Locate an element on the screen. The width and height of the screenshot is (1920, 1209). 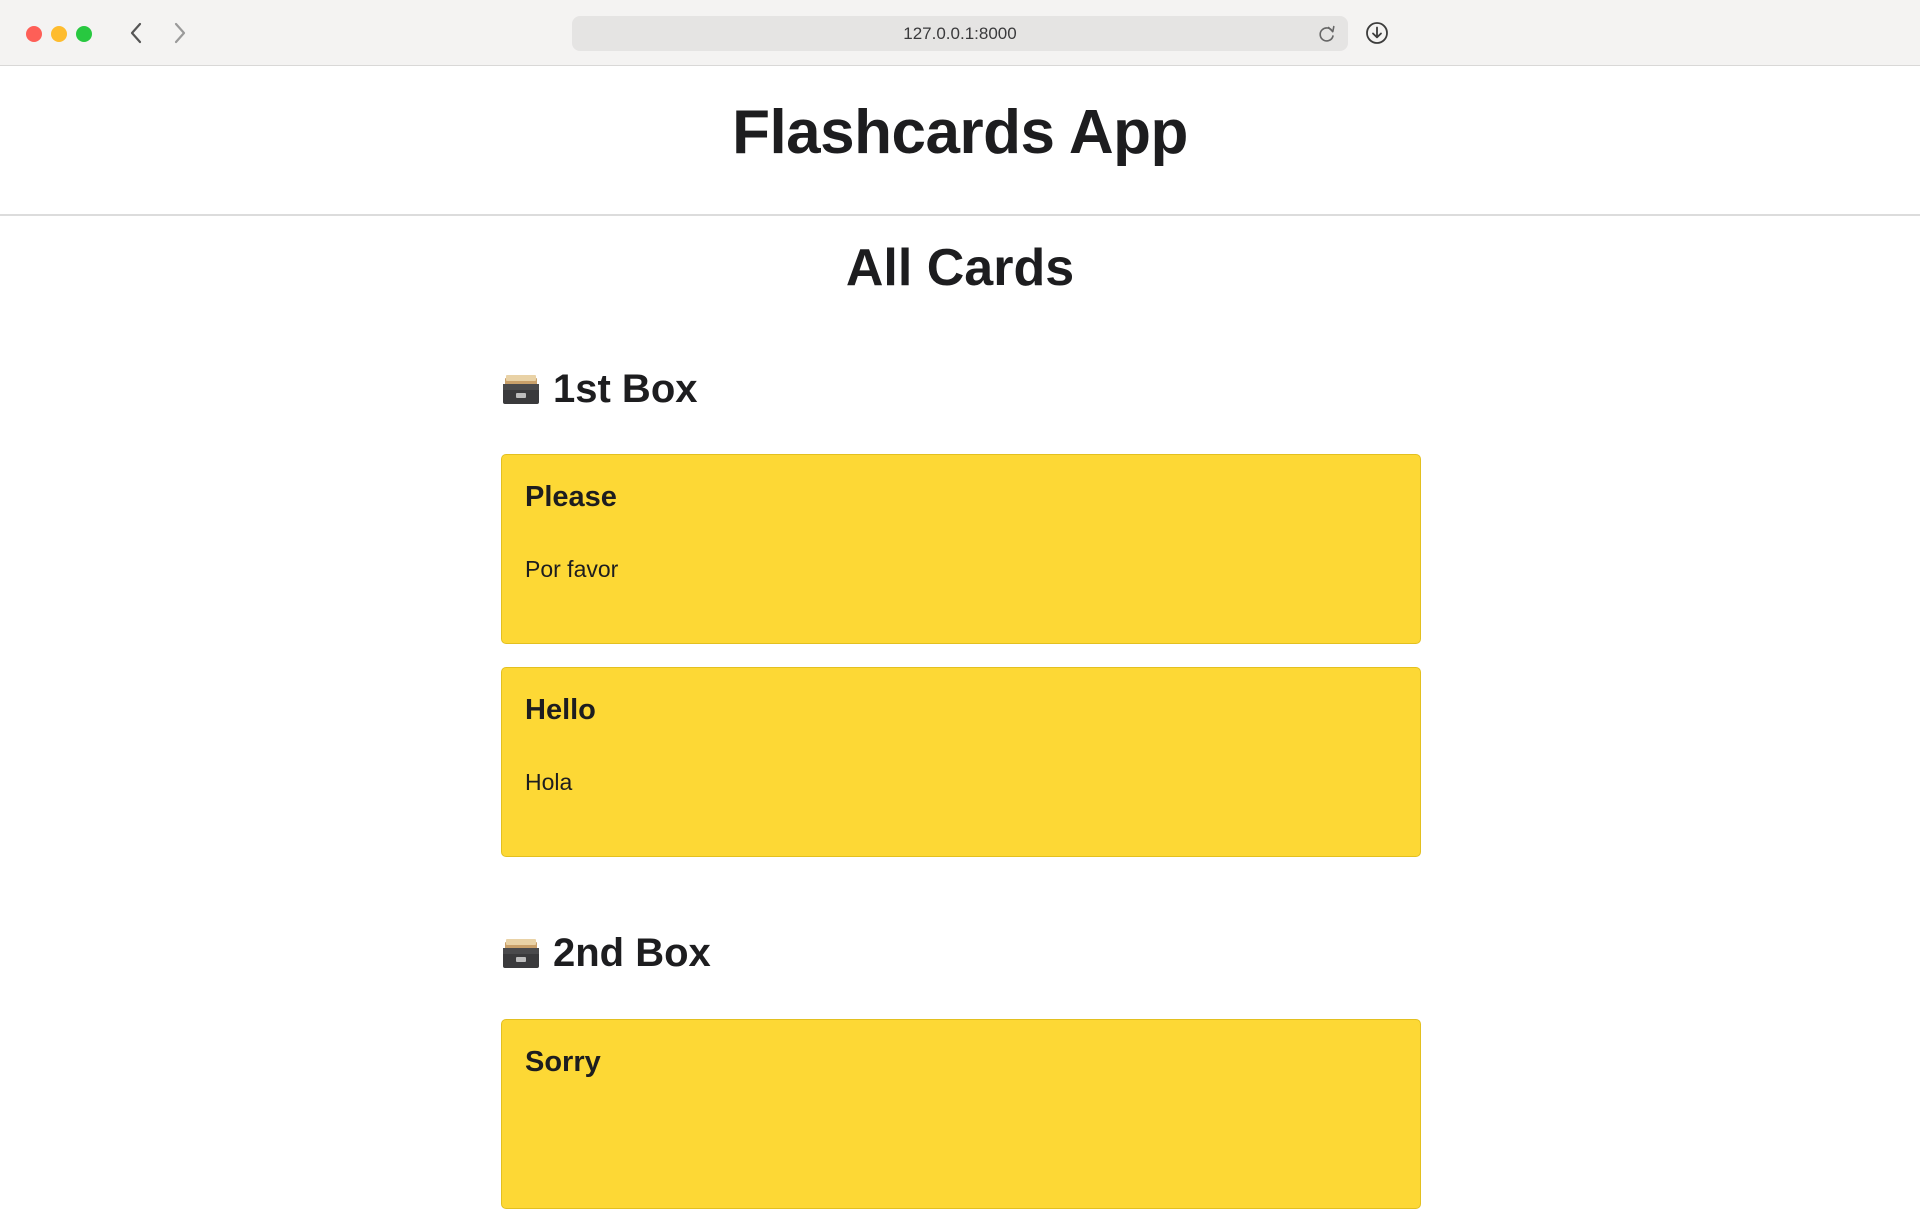
forward-button is located at coordinates (180, 33).